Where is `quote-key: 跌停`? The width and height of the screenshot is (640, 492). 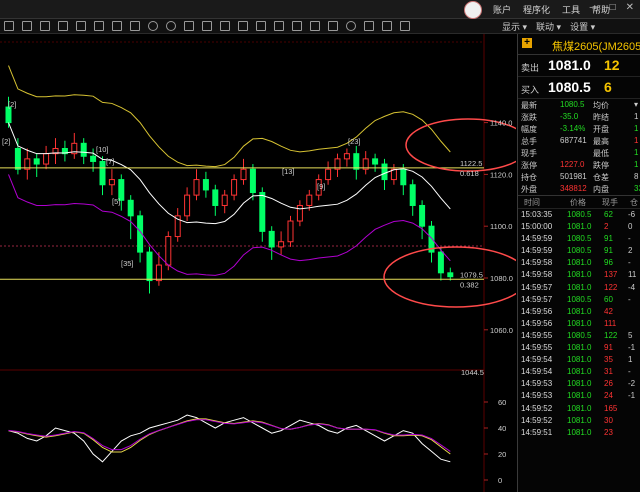 quote-key: 跌停 is located at coordinates (601, 165).